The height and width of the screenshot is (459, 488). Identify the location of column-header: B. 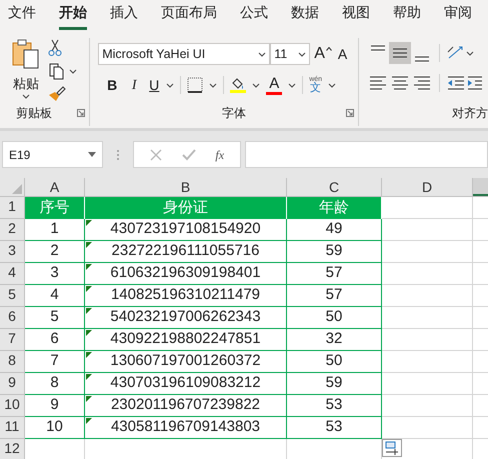
(186, 187).